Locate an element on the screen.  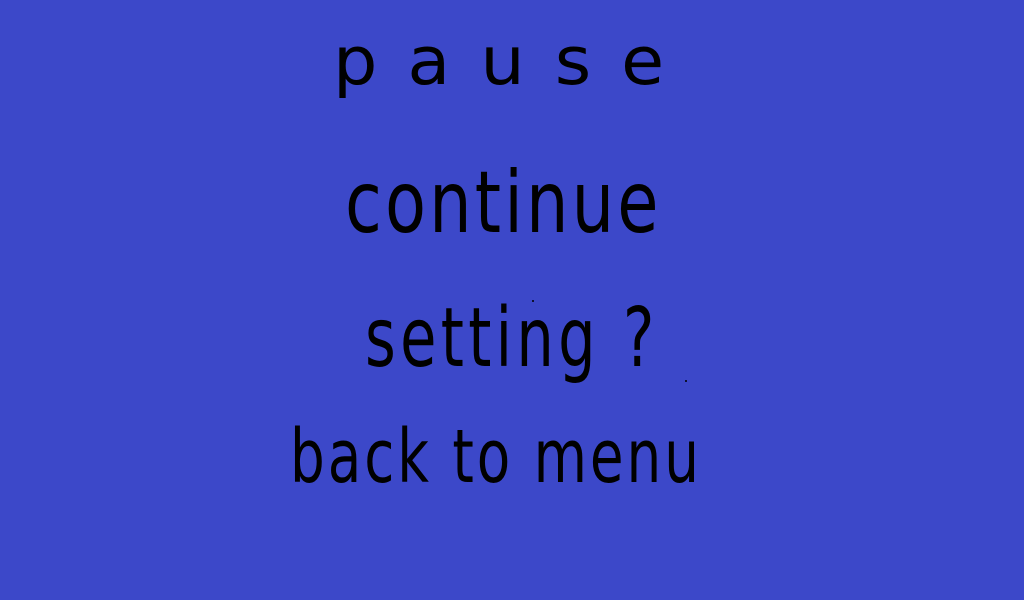
continue-button: continue is located at coordinates (503, 203).